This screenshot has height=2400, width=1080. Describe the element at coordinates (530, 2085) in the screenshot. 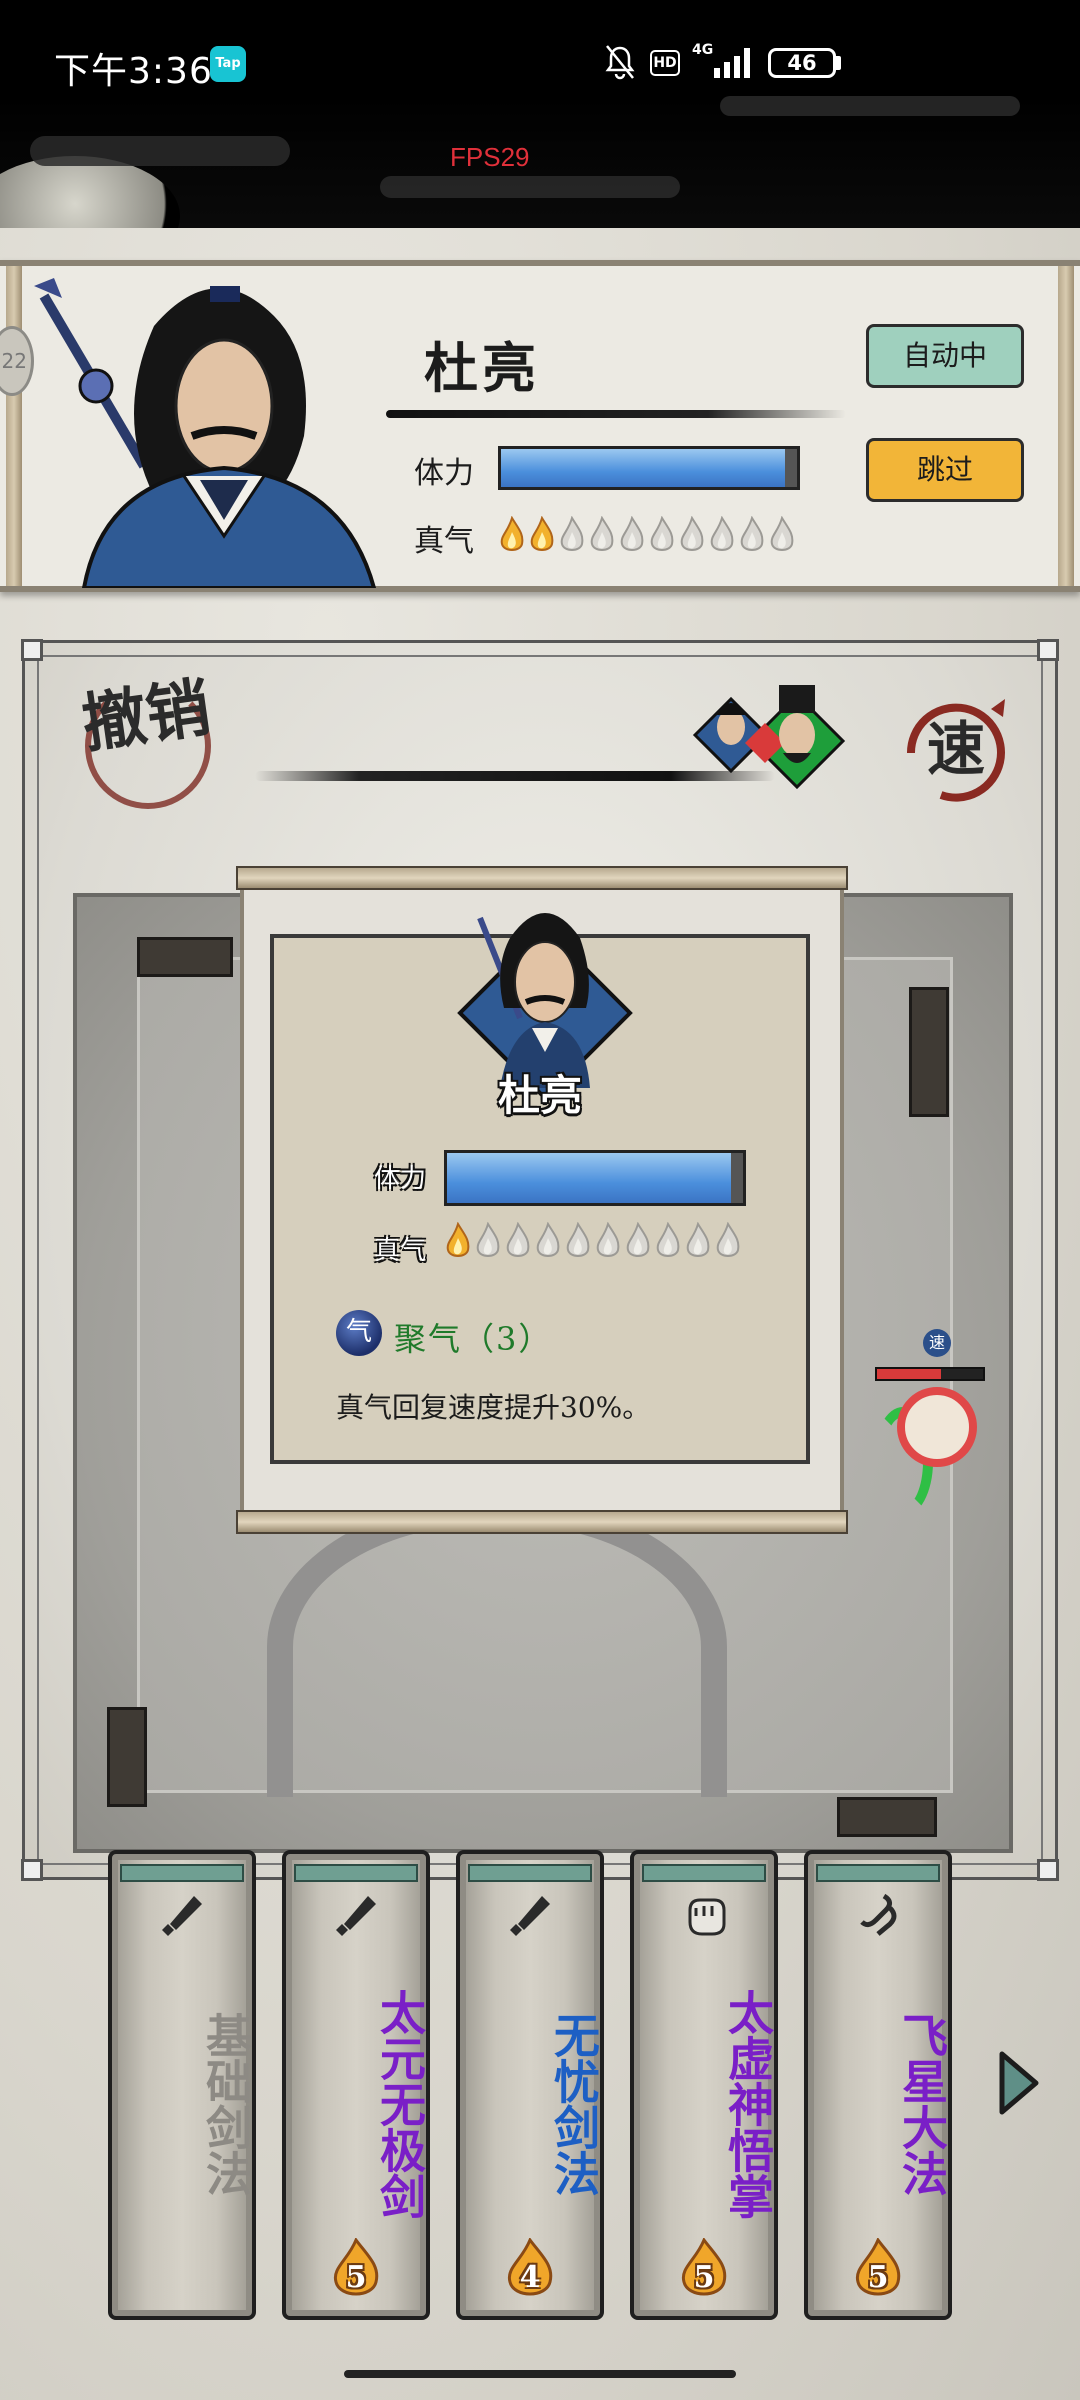

I see `skill-card: 无忧剑法 4` at that location.